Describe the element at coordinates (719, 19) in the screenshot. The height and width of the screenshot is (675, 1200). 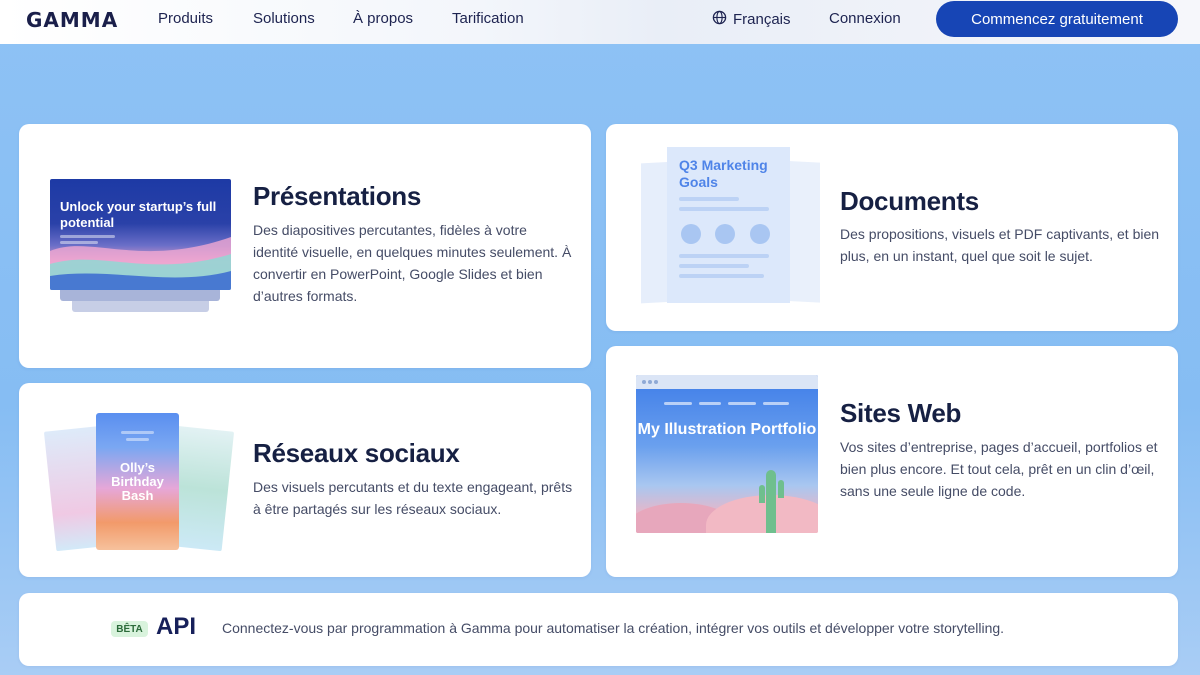
I see `globe-icon` at that location.